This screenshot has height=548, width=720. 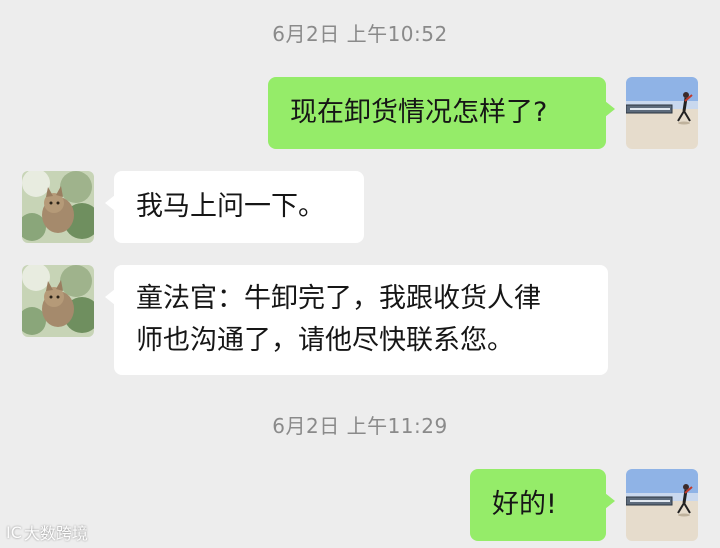 What do you see at coordinates (55, 533) in the screenshot?
I see `watermark-text: 大数跨境` at bounding box center [55, 533].